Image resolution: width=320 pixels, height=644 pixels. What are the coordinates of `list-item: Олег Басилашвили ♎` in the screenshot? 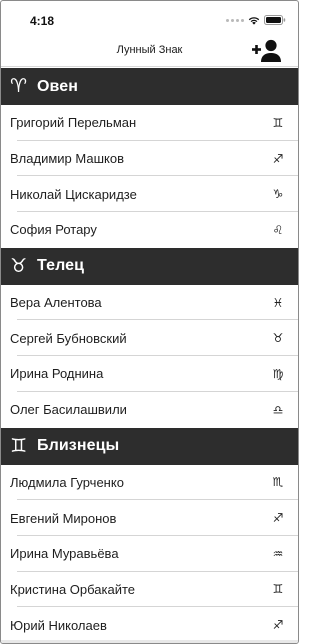 It's located at (149, 410).